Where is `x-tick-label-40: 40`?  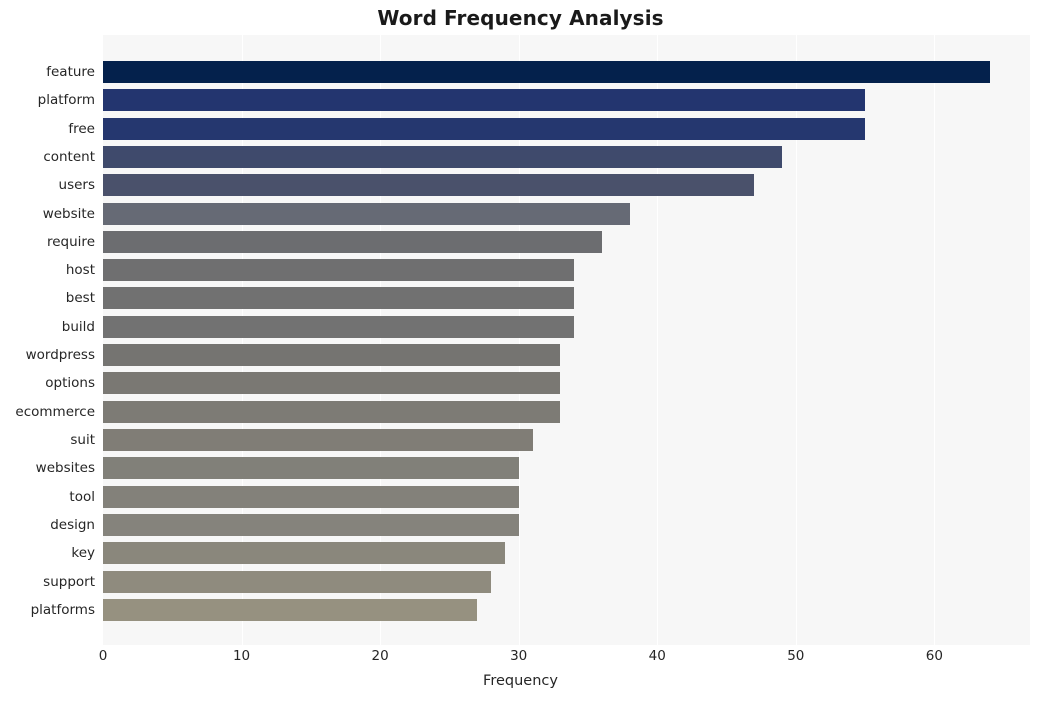 x-tick-label-40: 40 is located at coordinates (657, 656).